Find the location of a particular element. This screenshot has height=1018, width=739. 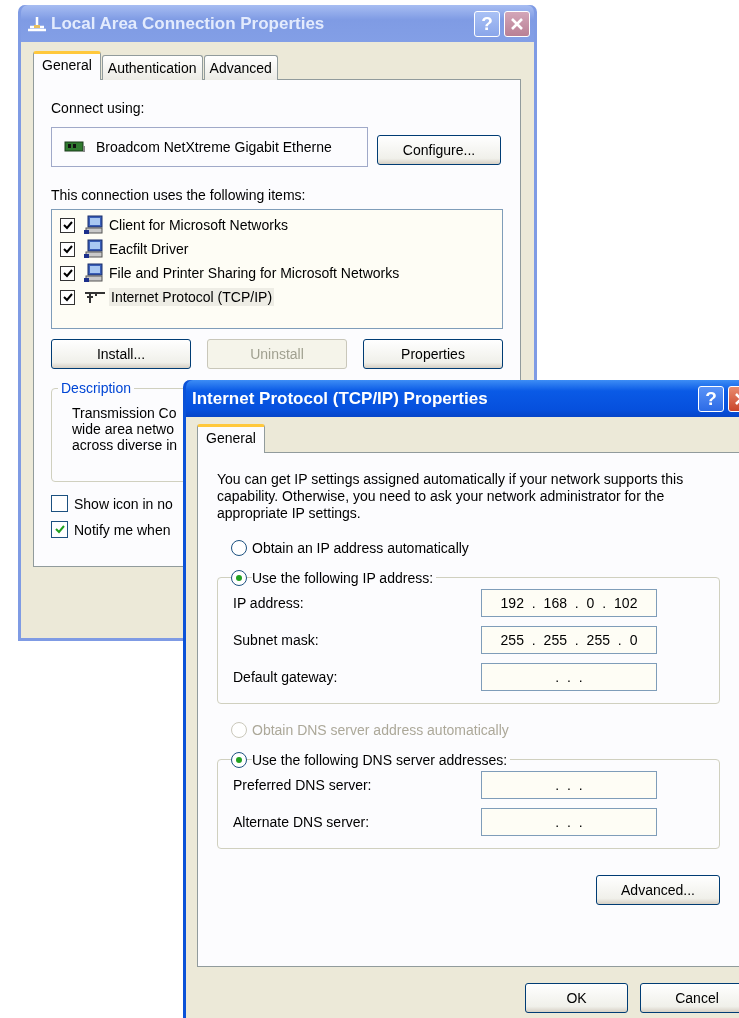

action-button: Properties is located at coordinates (433, 354).